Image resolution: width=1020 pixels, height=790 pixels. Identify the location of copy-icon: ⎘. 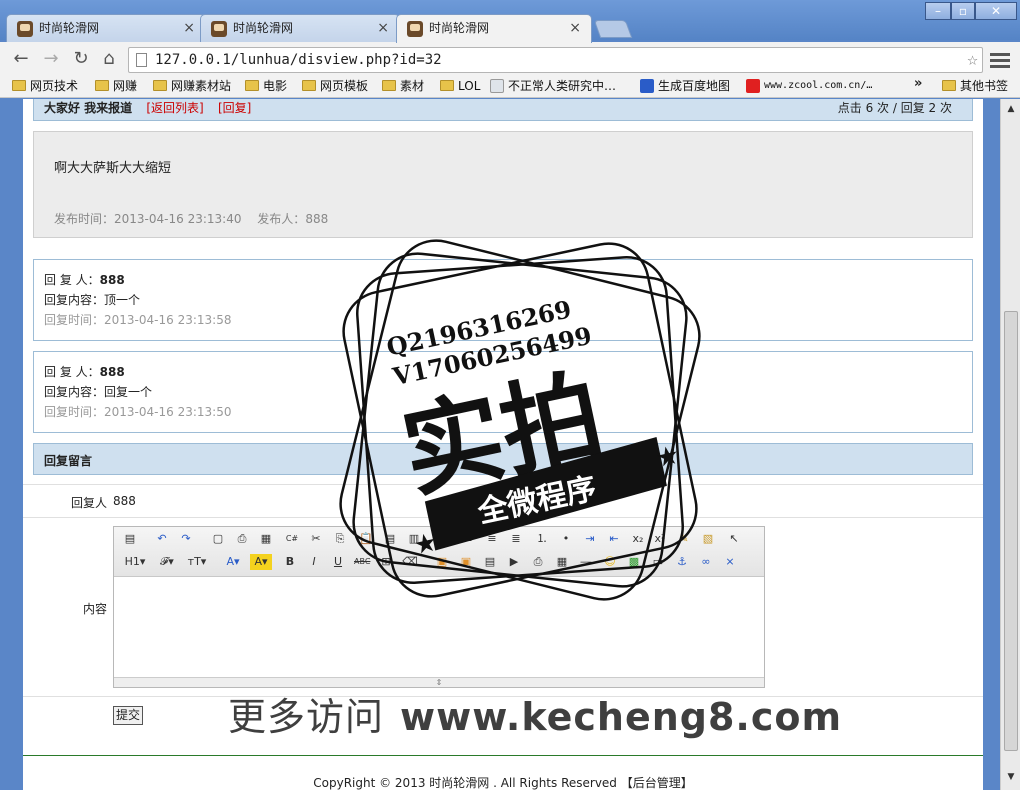
(340, 539).